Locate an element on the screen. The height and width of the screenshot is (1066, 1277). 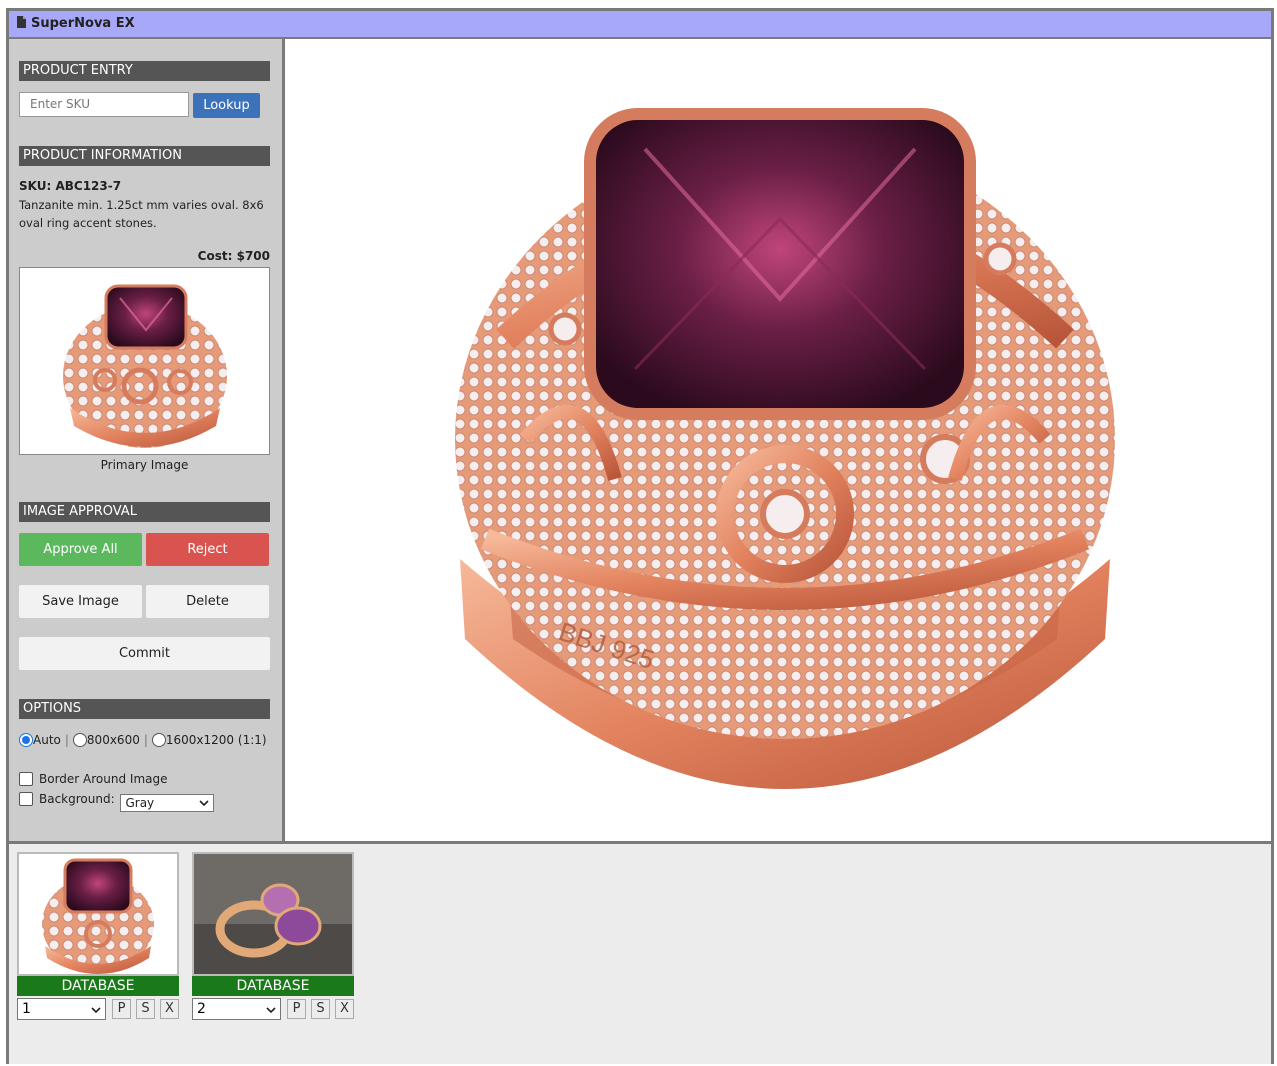
cost-value: $700 is located at coordinates (253, 256).